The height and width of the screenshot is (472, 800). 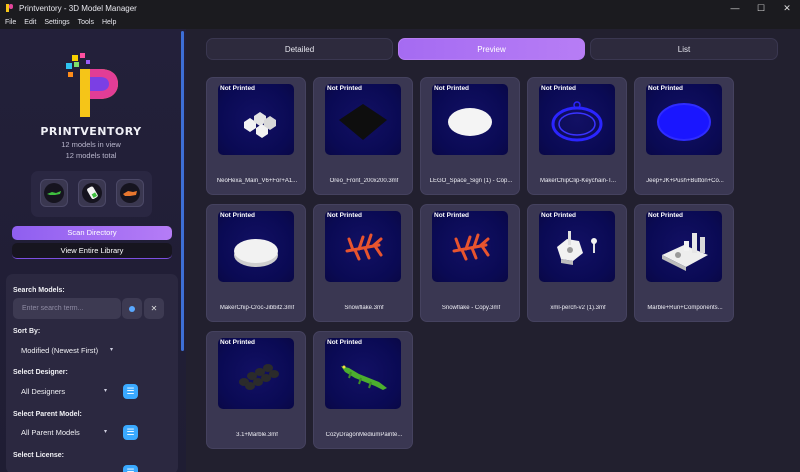 I want to click on model-card: Not Printed Snowflake.3mf, so click(x=363, y=263).